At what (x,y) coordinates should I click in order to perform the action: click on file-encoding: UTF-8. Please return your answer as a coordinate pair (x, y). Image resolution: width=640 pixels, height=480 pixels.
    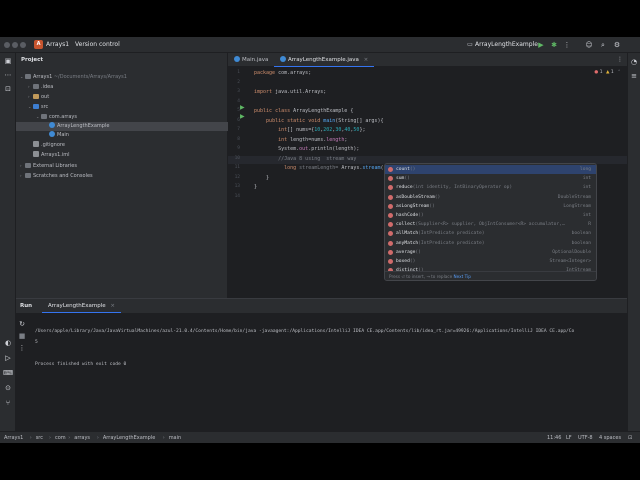
    Looking at the image, I should click on (585, 438).